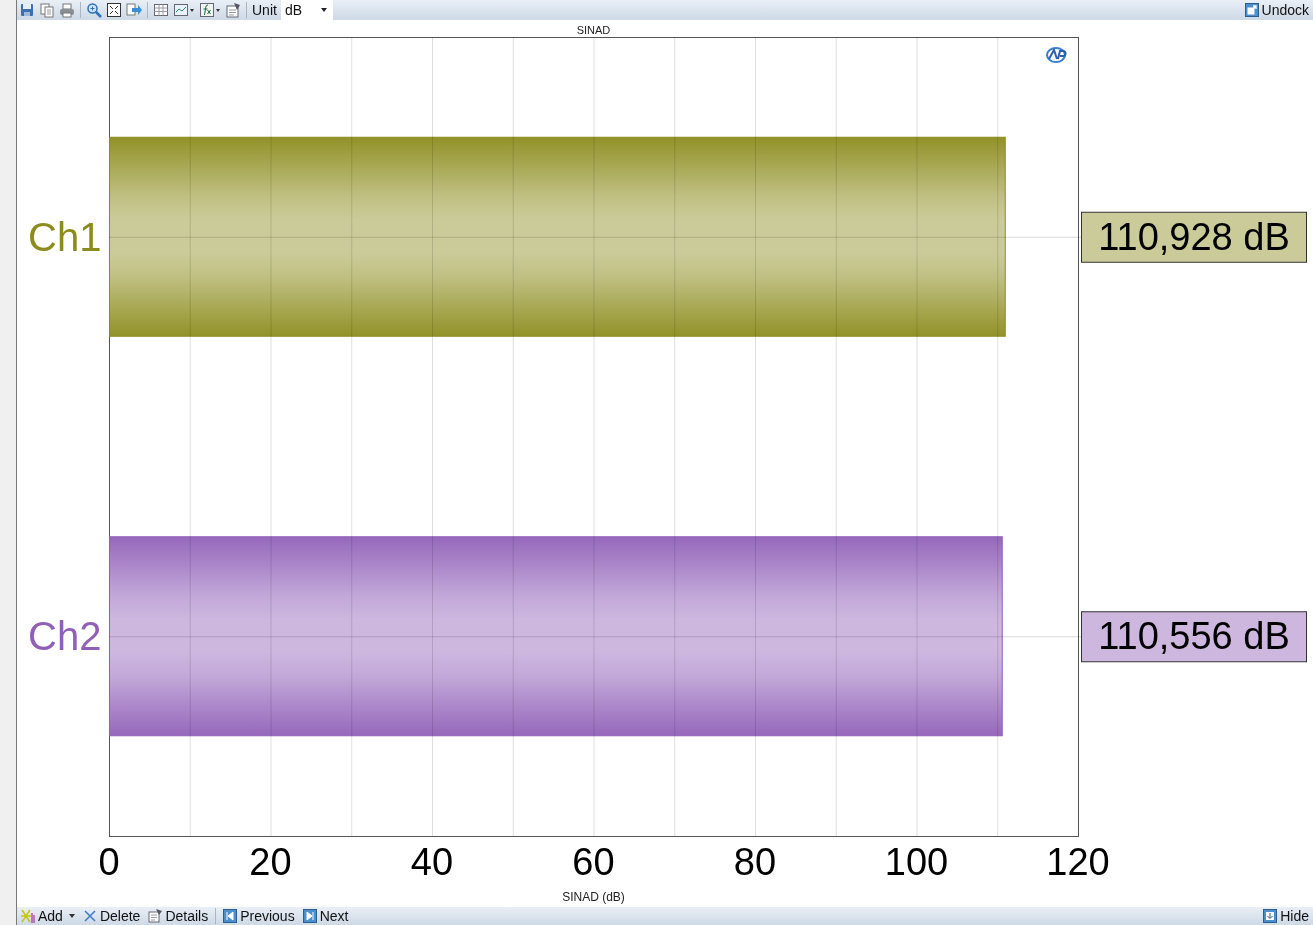  Describe the element at coordinates (65, 636) in the screenshot. I see `channel-label: Ch2` at that location.